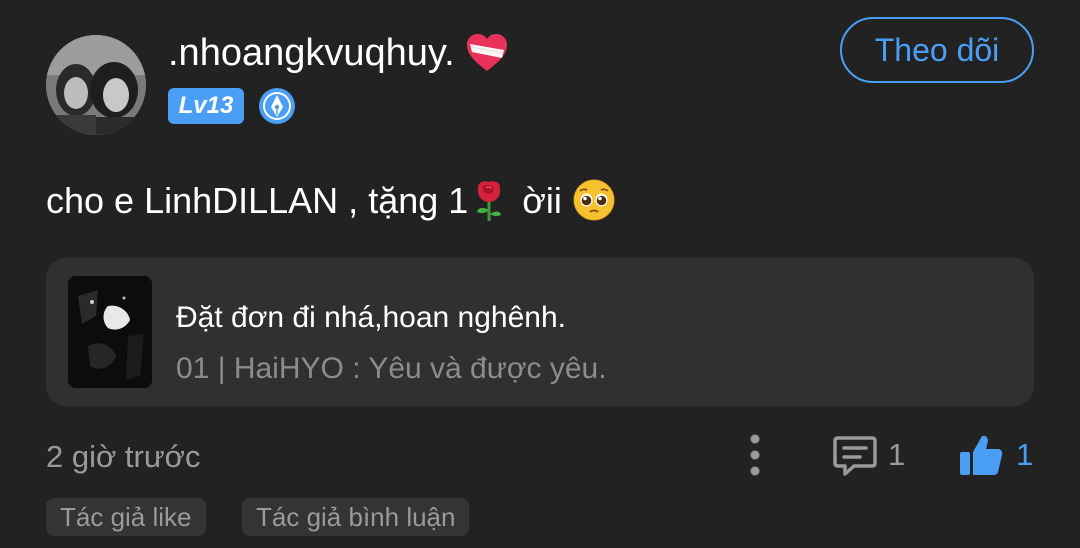 The height and width of the screenshot is (548, 1080). I want to click on comment-icon, so click(855, 456).